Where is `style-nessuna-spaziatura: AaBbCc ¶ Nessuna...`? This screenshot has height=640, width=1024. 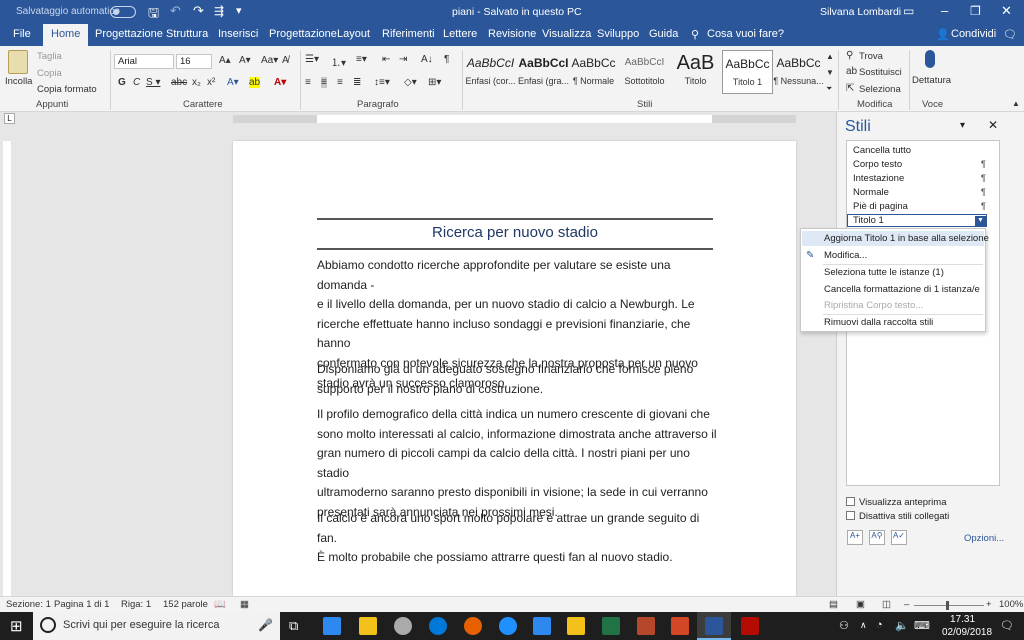
style-nessuna-spaziatura: AaBbCc ¶ Nessuna... is located at coordinates (798, 72).